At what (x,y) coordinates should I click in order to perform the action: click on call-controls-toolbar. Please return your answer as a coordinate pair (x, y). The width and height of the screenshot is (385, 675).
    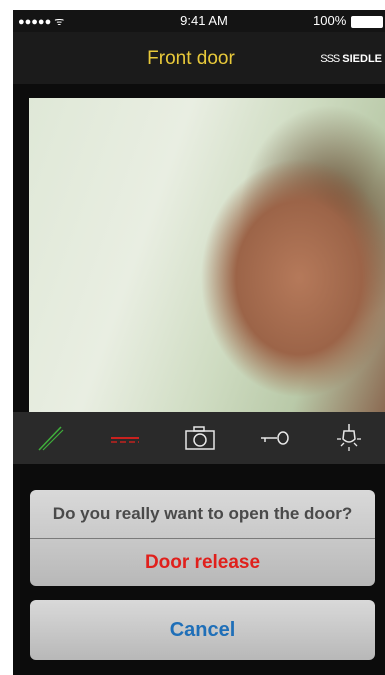
    Looking at the image, I should click on (199, 438).